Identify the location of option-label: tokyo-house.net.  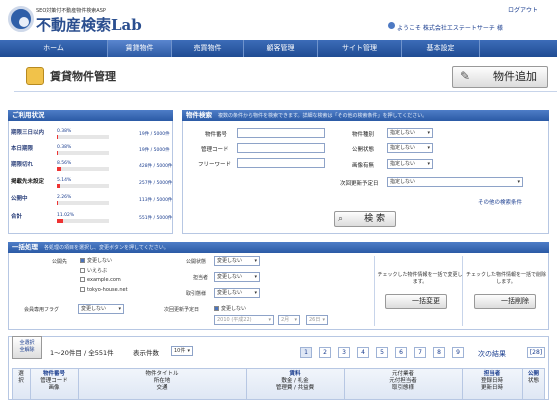
(107, 290).